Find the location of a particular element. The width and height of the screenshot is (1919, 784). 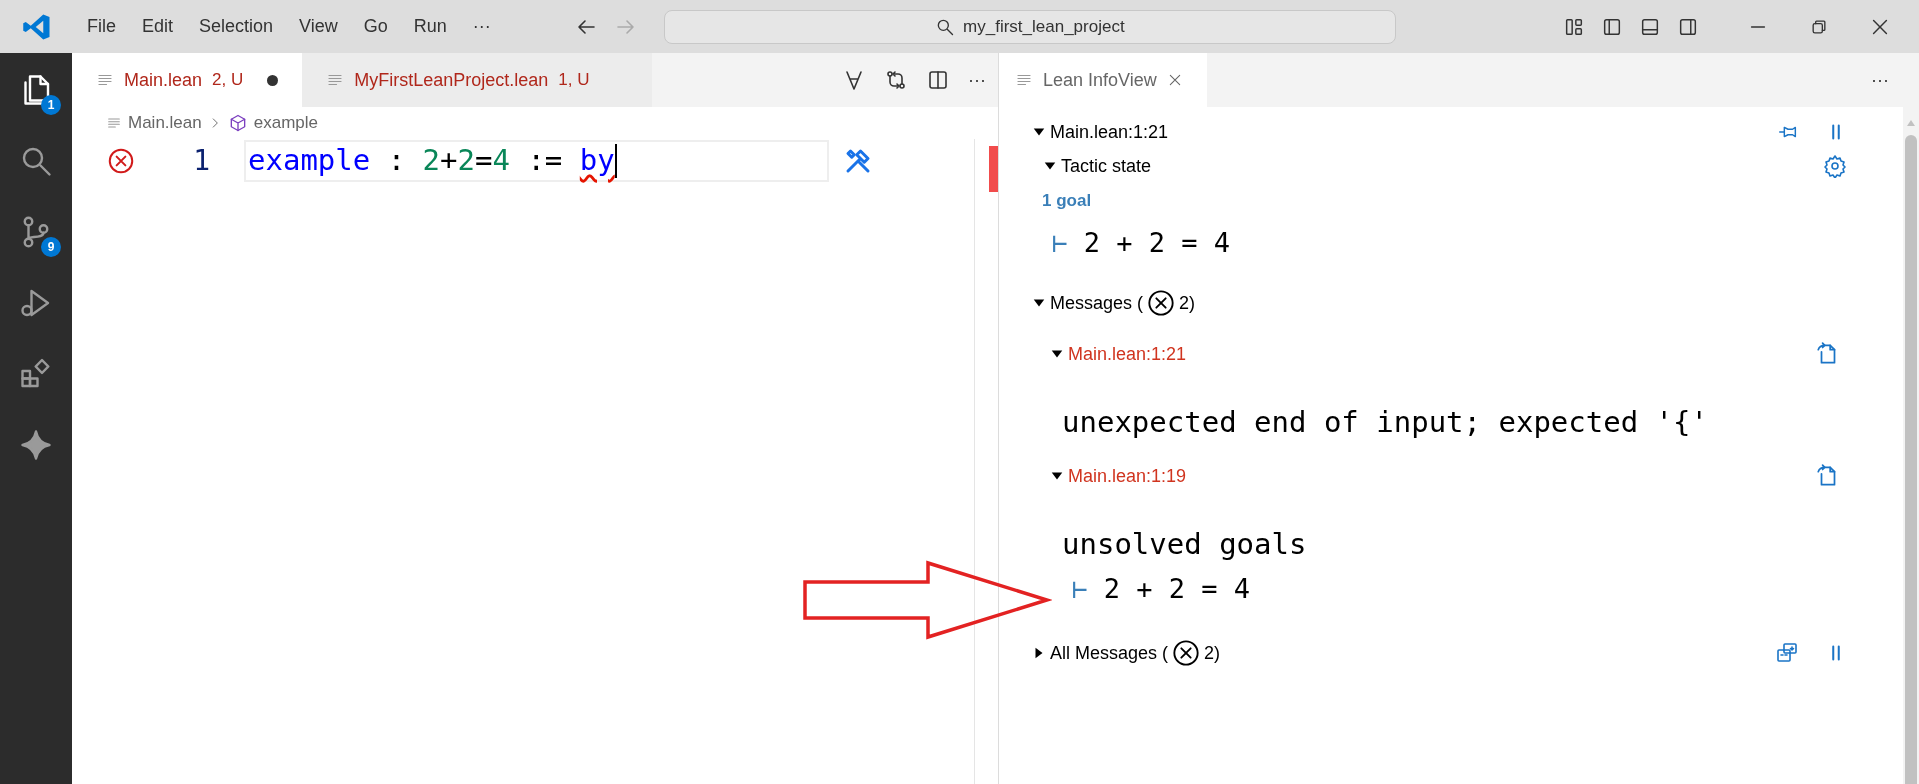

scrollbar-thumb is located at coordinates (1911, 459).